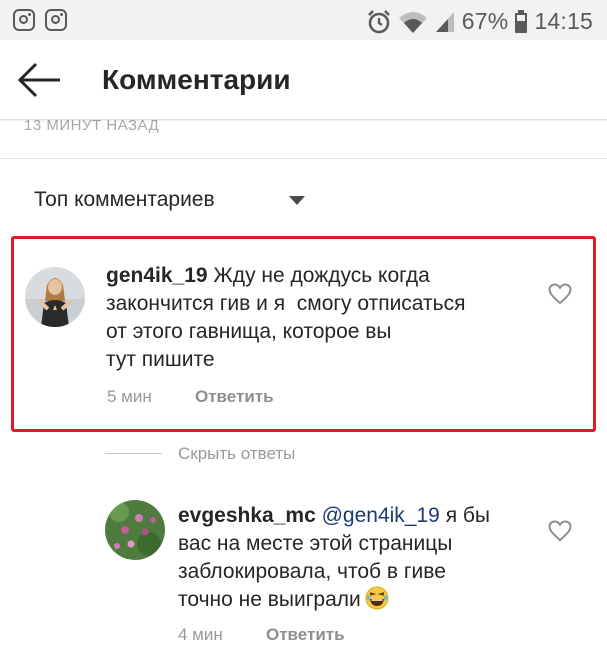 This screenshot has width=607, height=650. What do you see at coordinates (485, 21) in the screenshot?
I see `battery-percent: 67%` at bounding box center [485, 21].